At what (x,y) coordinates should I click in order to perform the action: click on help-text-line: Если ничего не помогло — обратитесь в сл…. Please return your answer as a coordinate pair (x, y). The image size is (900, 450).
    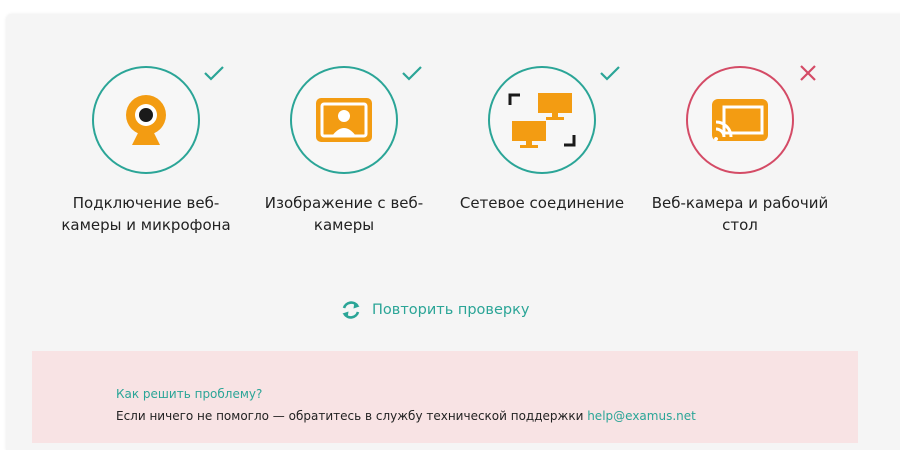
    Looking at the image, I should click on (406, 416).